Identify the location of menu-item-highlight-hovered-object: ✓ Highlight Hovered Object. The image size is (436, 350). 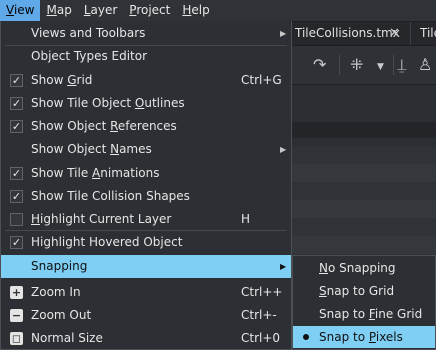
(146, 242).